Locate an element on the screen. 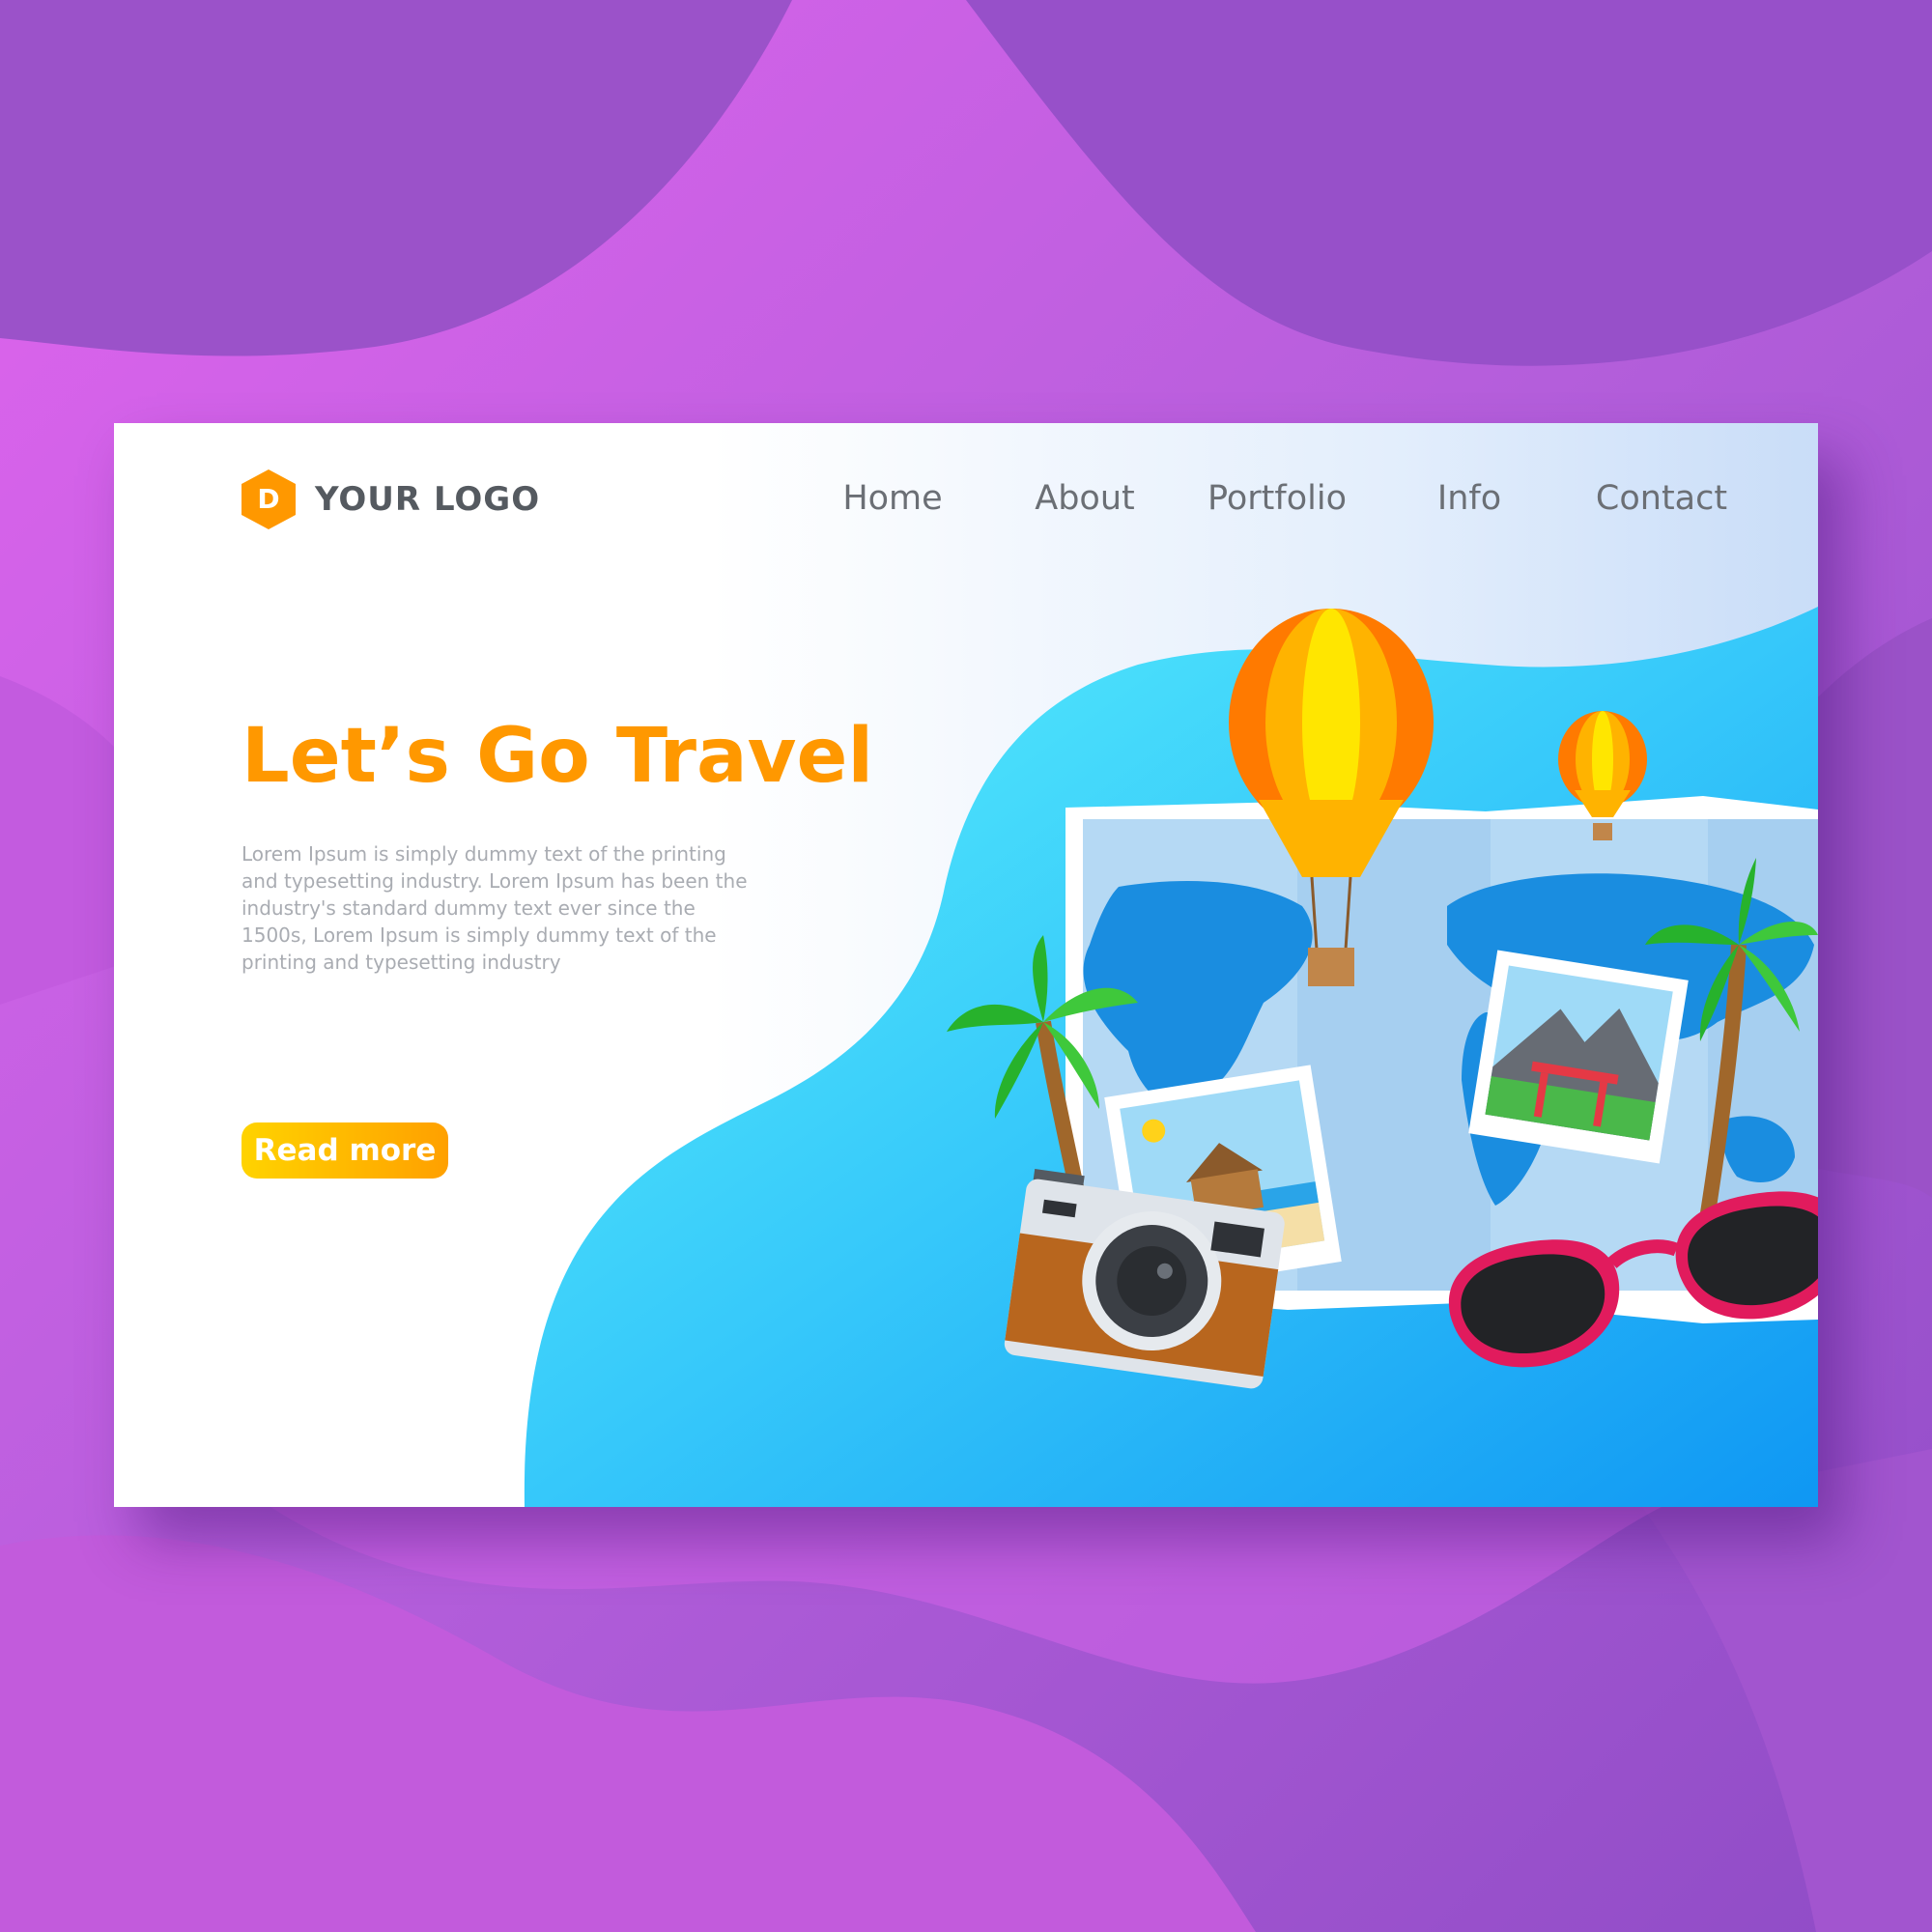 The width and height of the screenshot is (1932, 1932). photo-icon is located at coordinates (1578, 1057).